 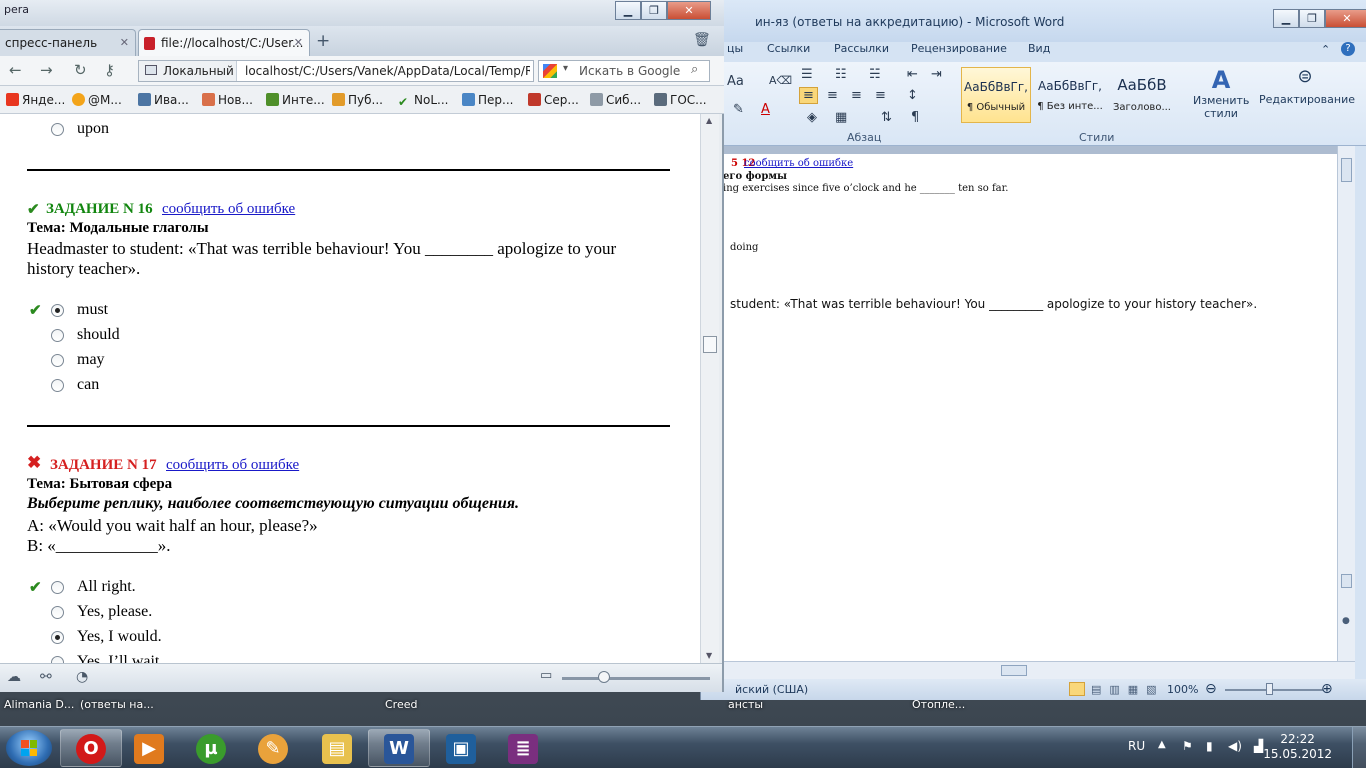 What do you see at coordinates (565, 68) in the screenshot?
I see `chevron-down-icon: ▾` at bounding box center [565, 68].